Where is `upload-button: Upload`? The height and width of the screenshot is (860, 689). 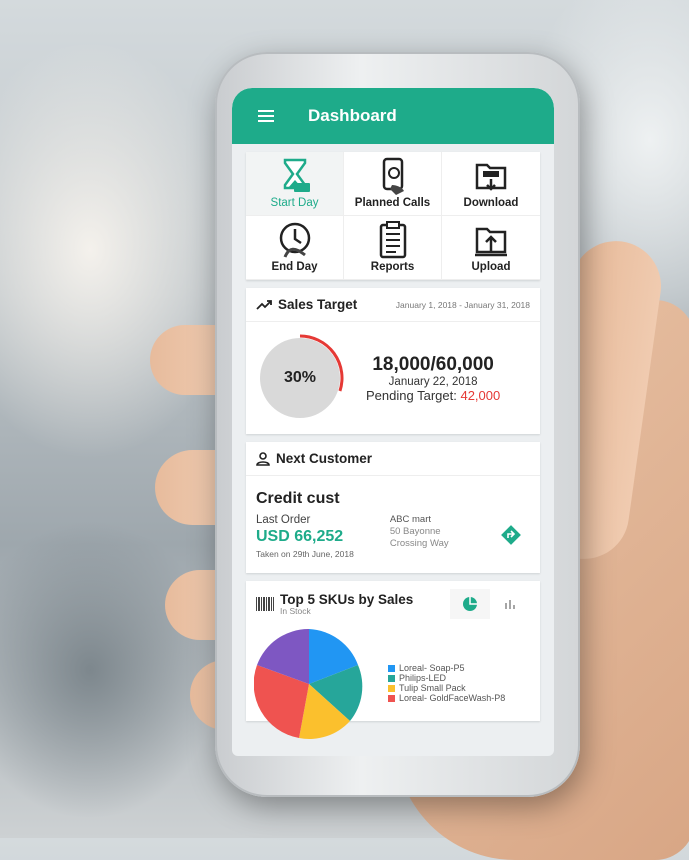 upload-button: Upload is located at coordinates (491, 248).